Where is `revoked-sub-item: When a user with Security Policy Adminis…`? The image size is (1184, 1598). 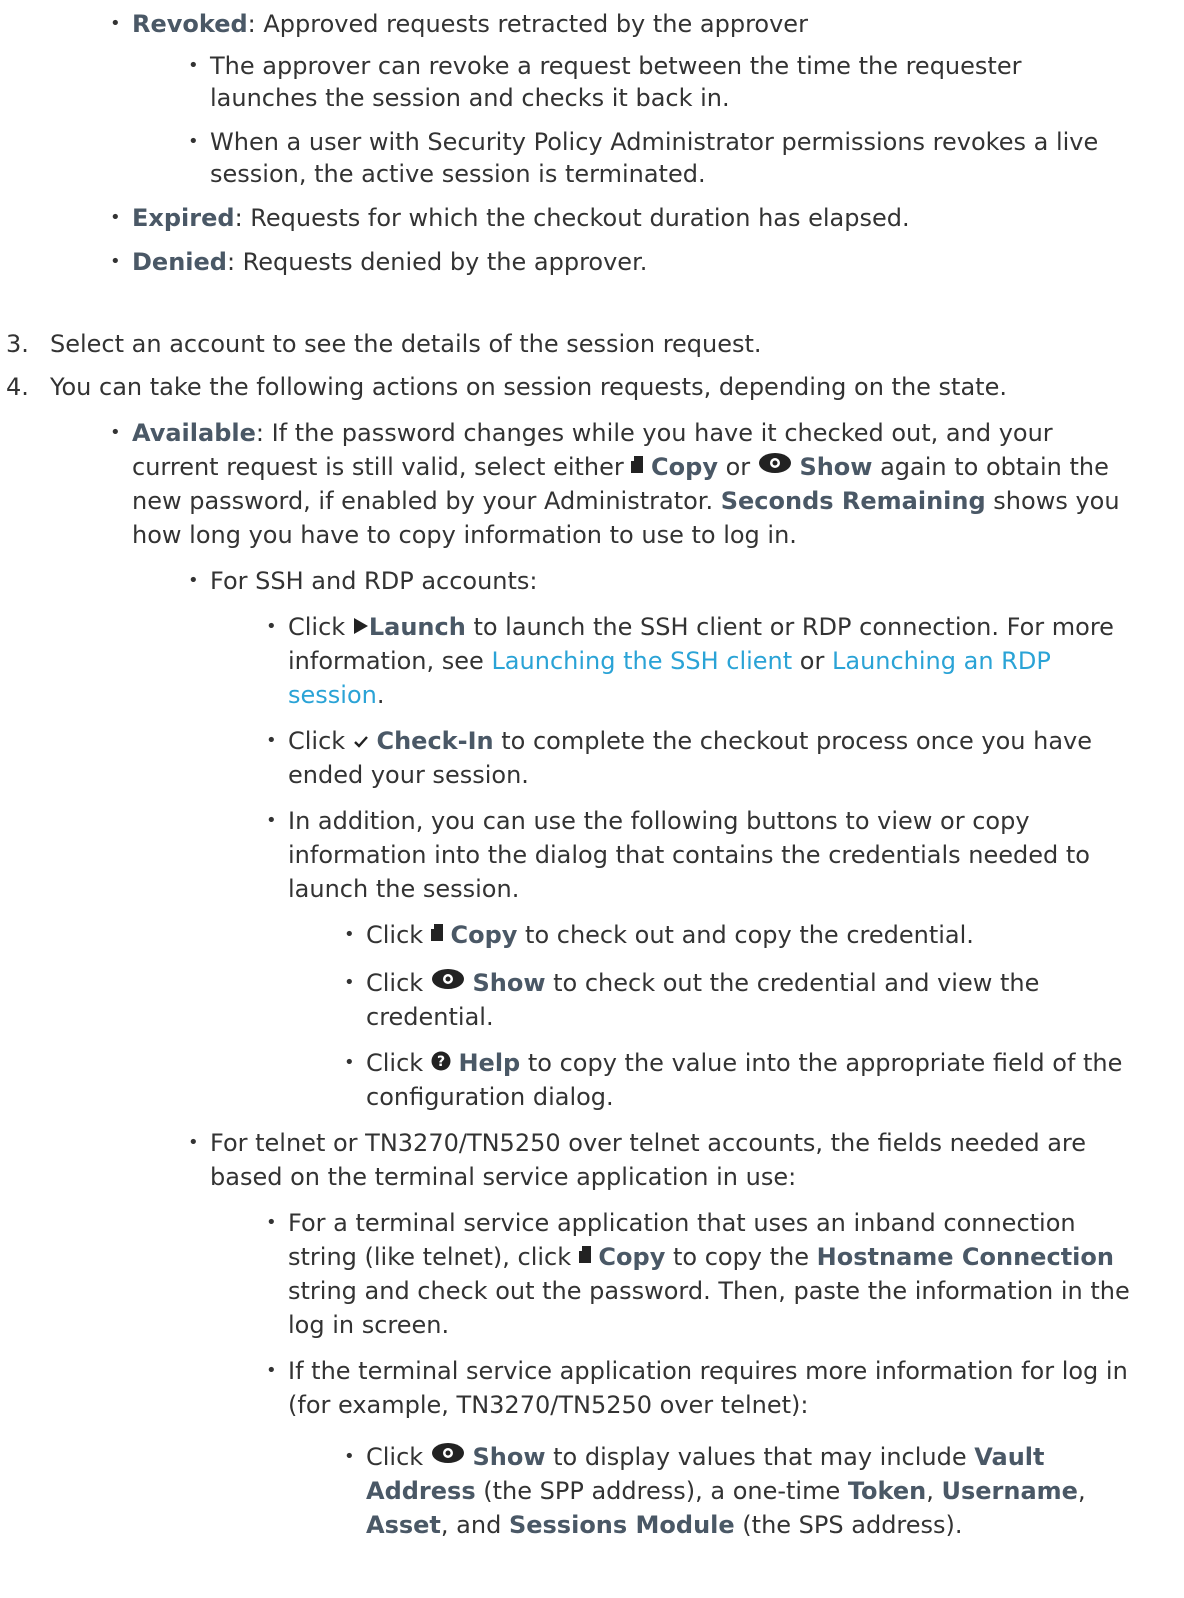 revoked-sub-item: When a user with Security Policy Adminis… is located at coordinates (654, 158).